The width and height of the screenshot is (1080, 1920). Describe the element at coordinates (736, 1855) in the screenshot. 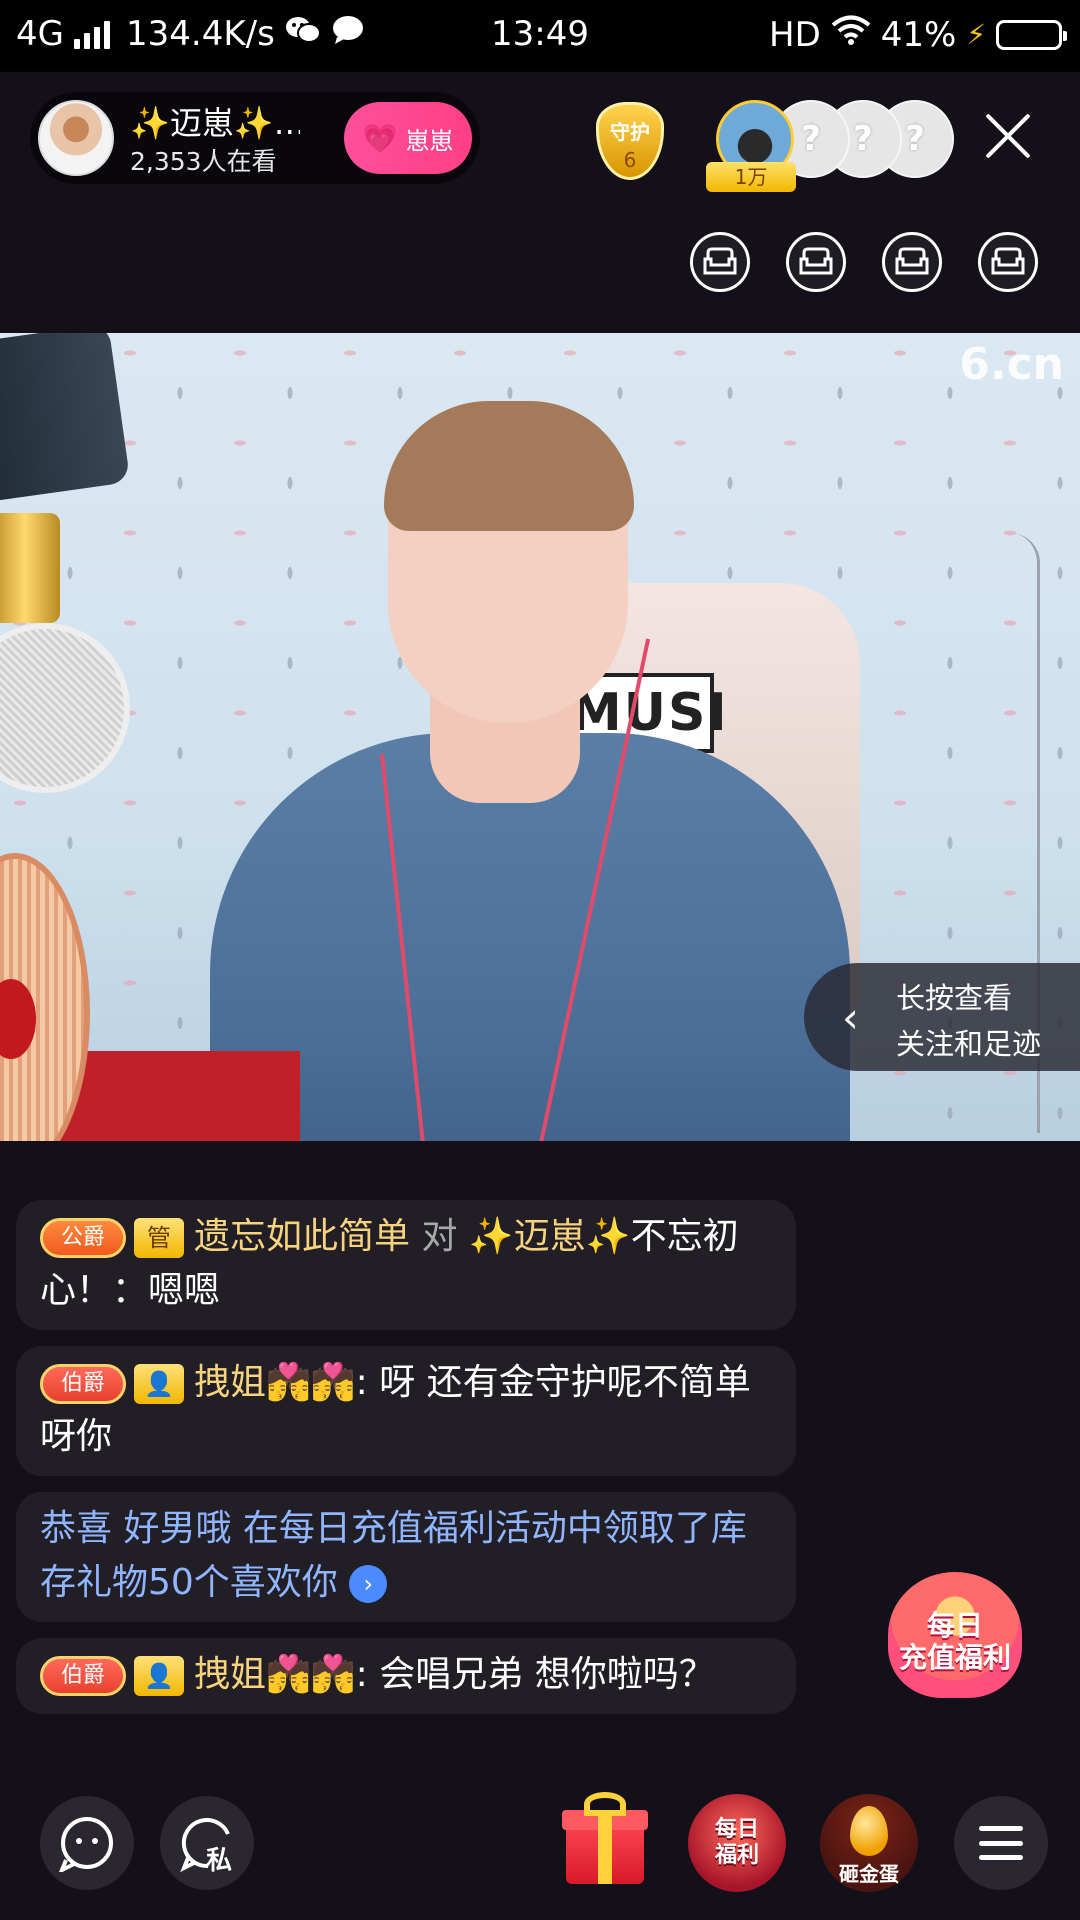

I see `daily-line2: 福利` at that location.